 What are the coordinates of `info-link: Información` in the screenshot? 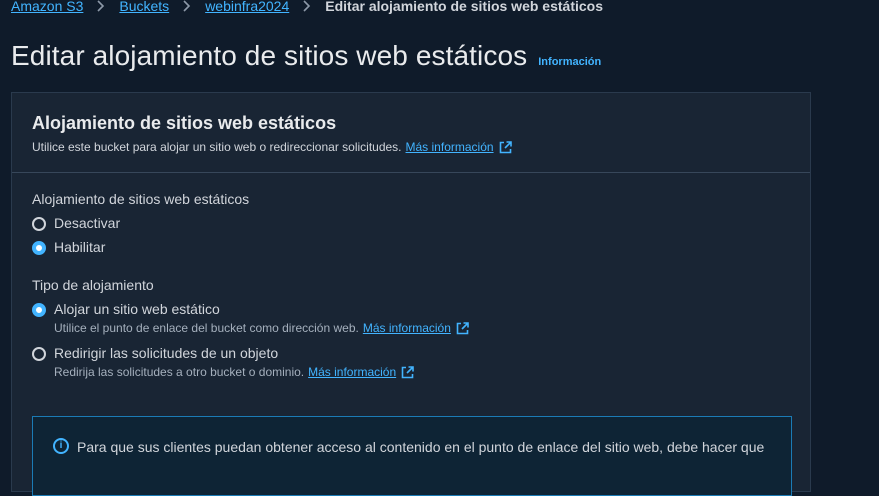 It's located at (569, 62).